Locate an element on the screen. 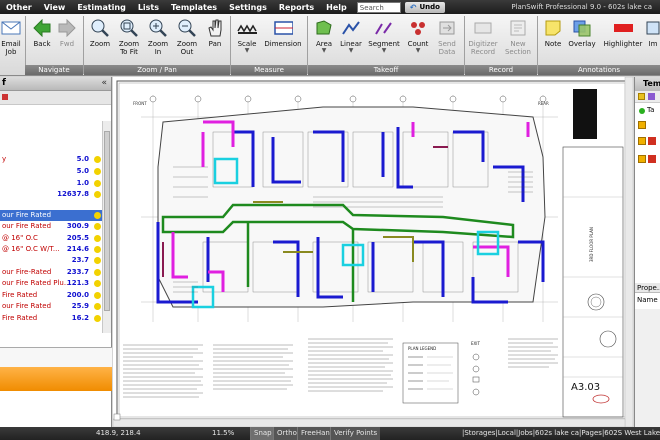 The height and width of the screenshot is (440, 660). zoom-level: 11.5% is located at coordinates (223, 433).